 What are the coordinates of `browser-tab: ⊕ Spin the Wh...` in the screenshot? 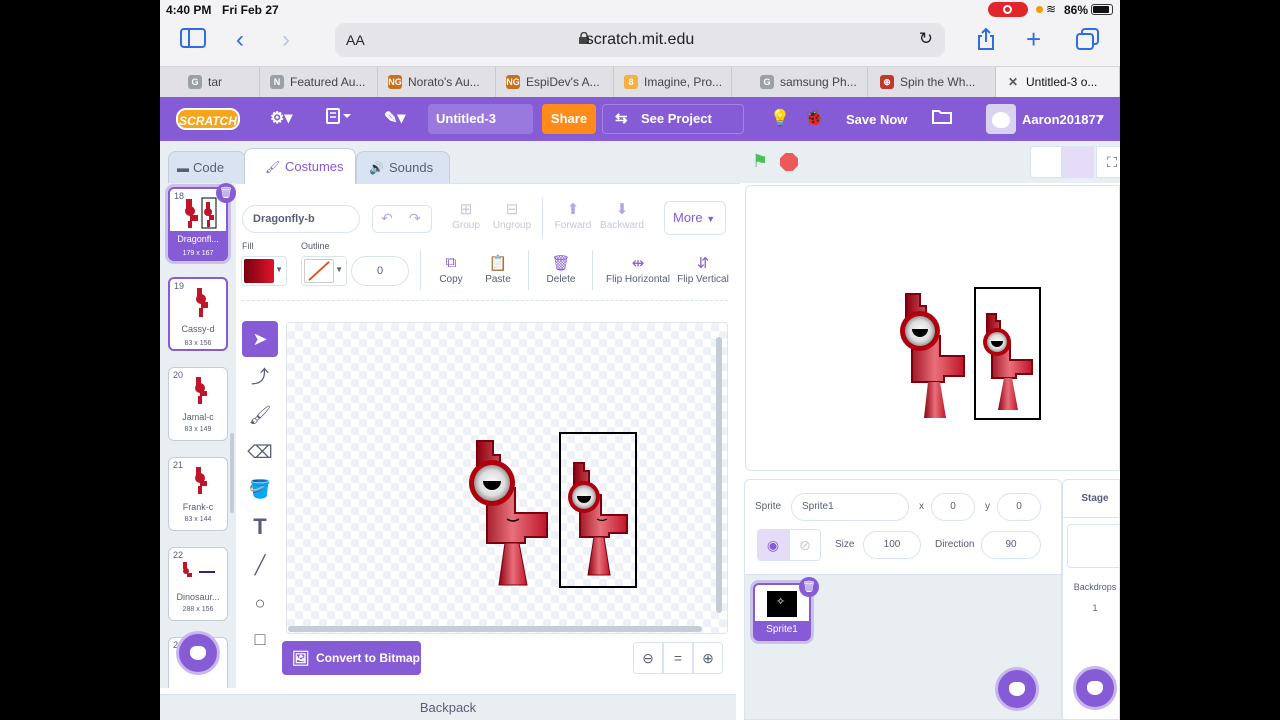 It's located at (933, 82).